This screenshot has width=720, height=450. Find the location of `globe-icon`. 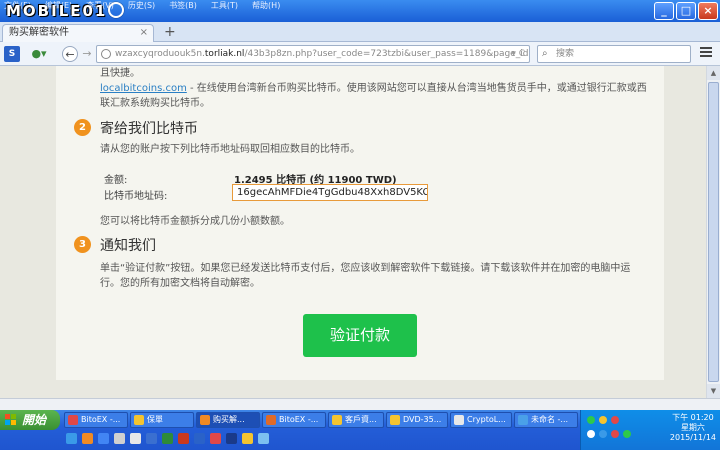

globe-icon is located at coordinates (106, 54).